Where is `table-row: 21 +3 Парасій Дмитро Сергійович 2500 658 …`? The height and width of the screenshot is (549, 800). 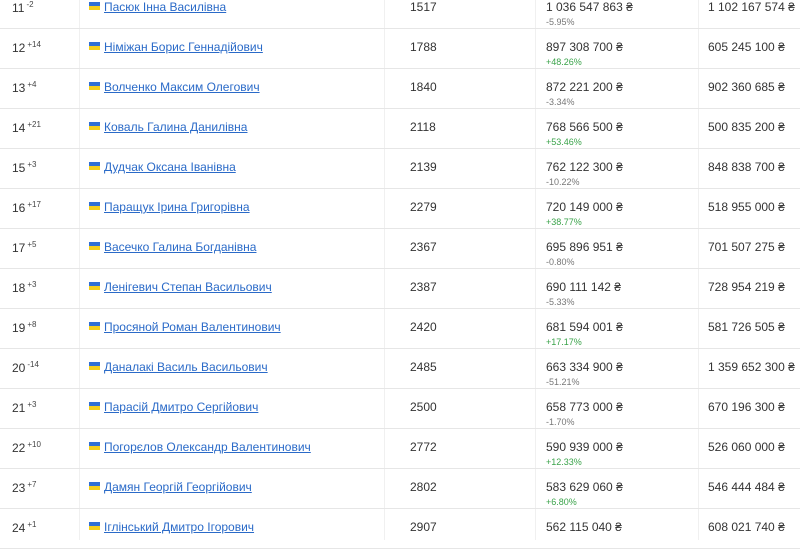 table-row: 21 +3 Парасій Дмитро Сергійович 2500 658 … is located at coordinates (400, 409).